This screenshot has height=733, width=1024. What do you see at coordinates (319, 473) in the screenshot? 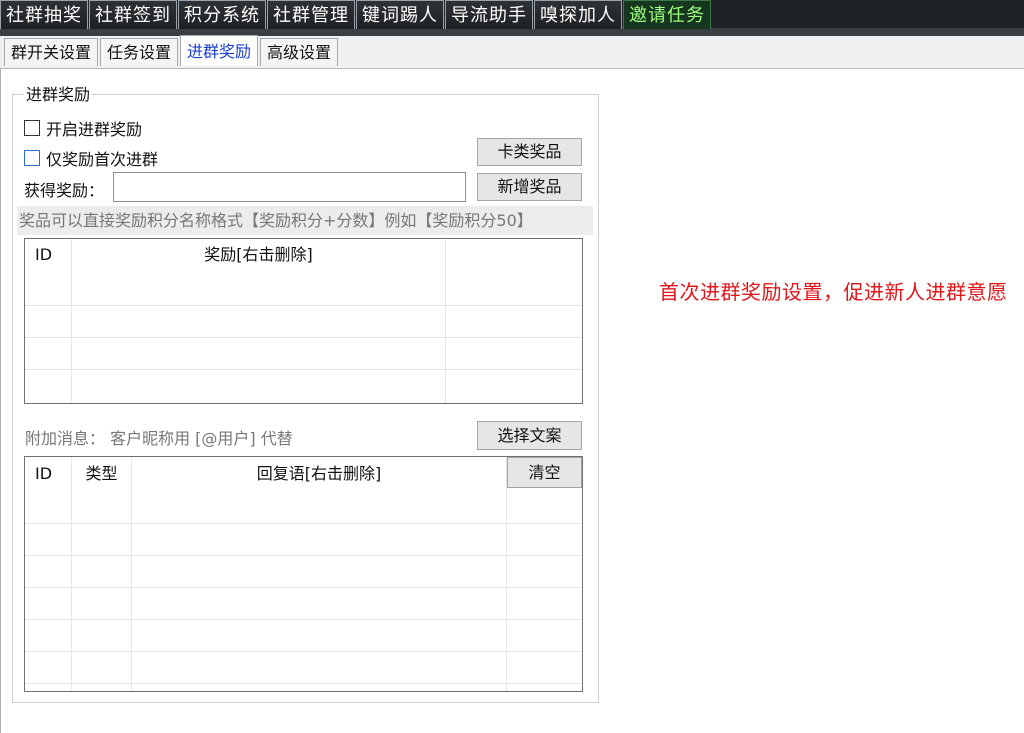
I see `reply-col-reply: 回复语[右击删除]` at bounding box center [319, 473].